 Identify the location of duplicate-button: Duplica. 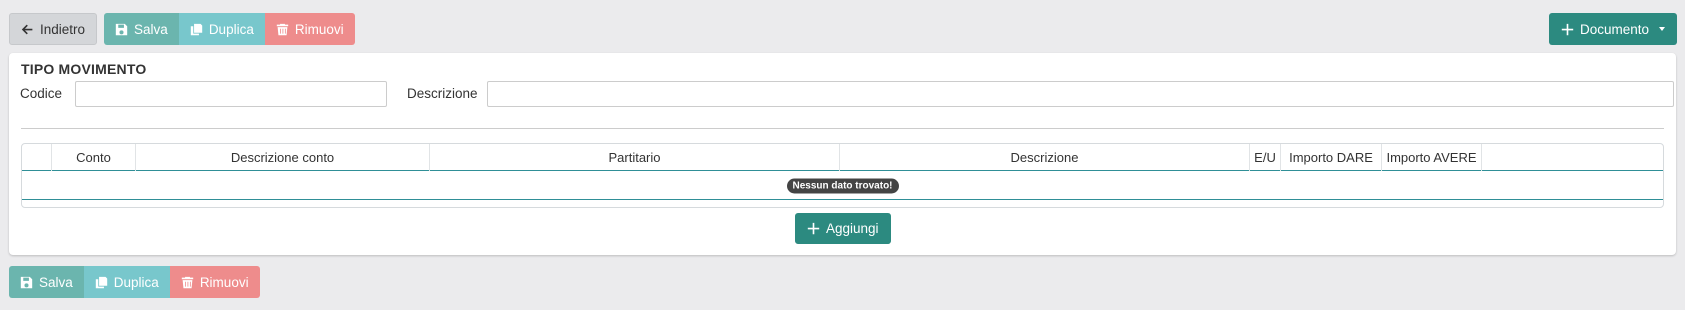
(221, 29).